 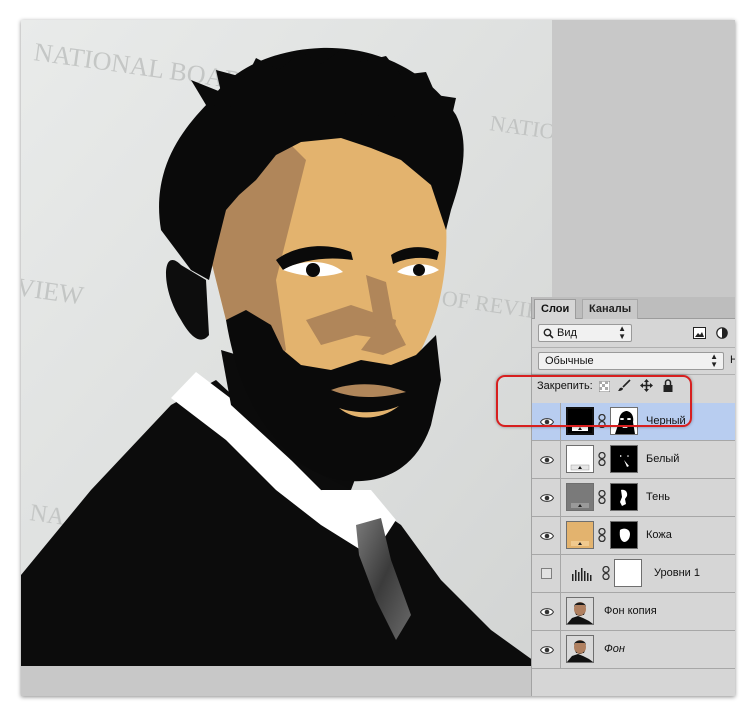 I want to click on layer-name: Тень, so click(x=658, y=497).